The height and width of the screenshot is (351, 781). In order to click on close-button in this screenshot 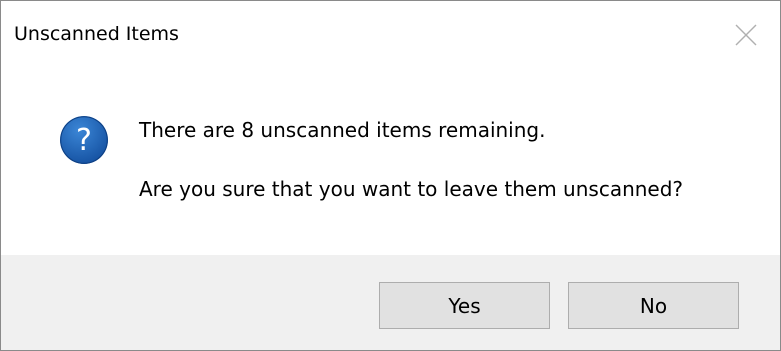, I will do `click(746, 35)`.